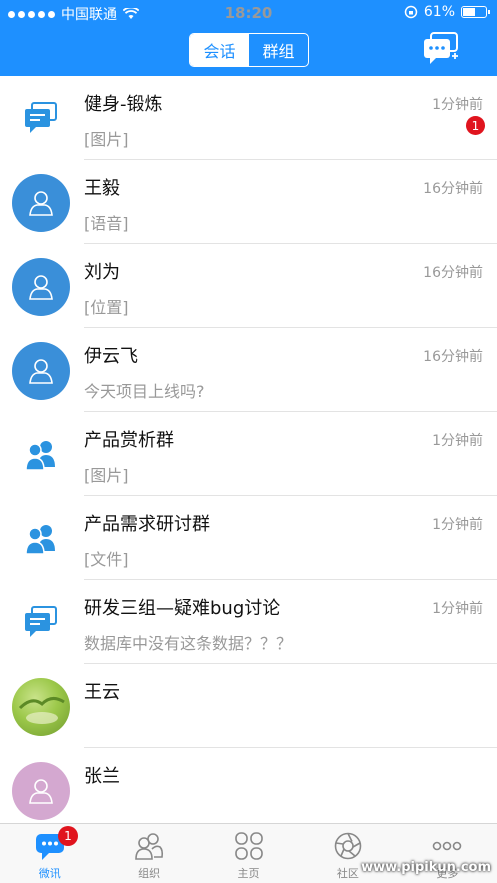 This screenshot has height=883, width=497. What do you see at coordinates (411, 12) in the screenshot?
I see `rotation-lock-icon` at bounding box center [411, 12].